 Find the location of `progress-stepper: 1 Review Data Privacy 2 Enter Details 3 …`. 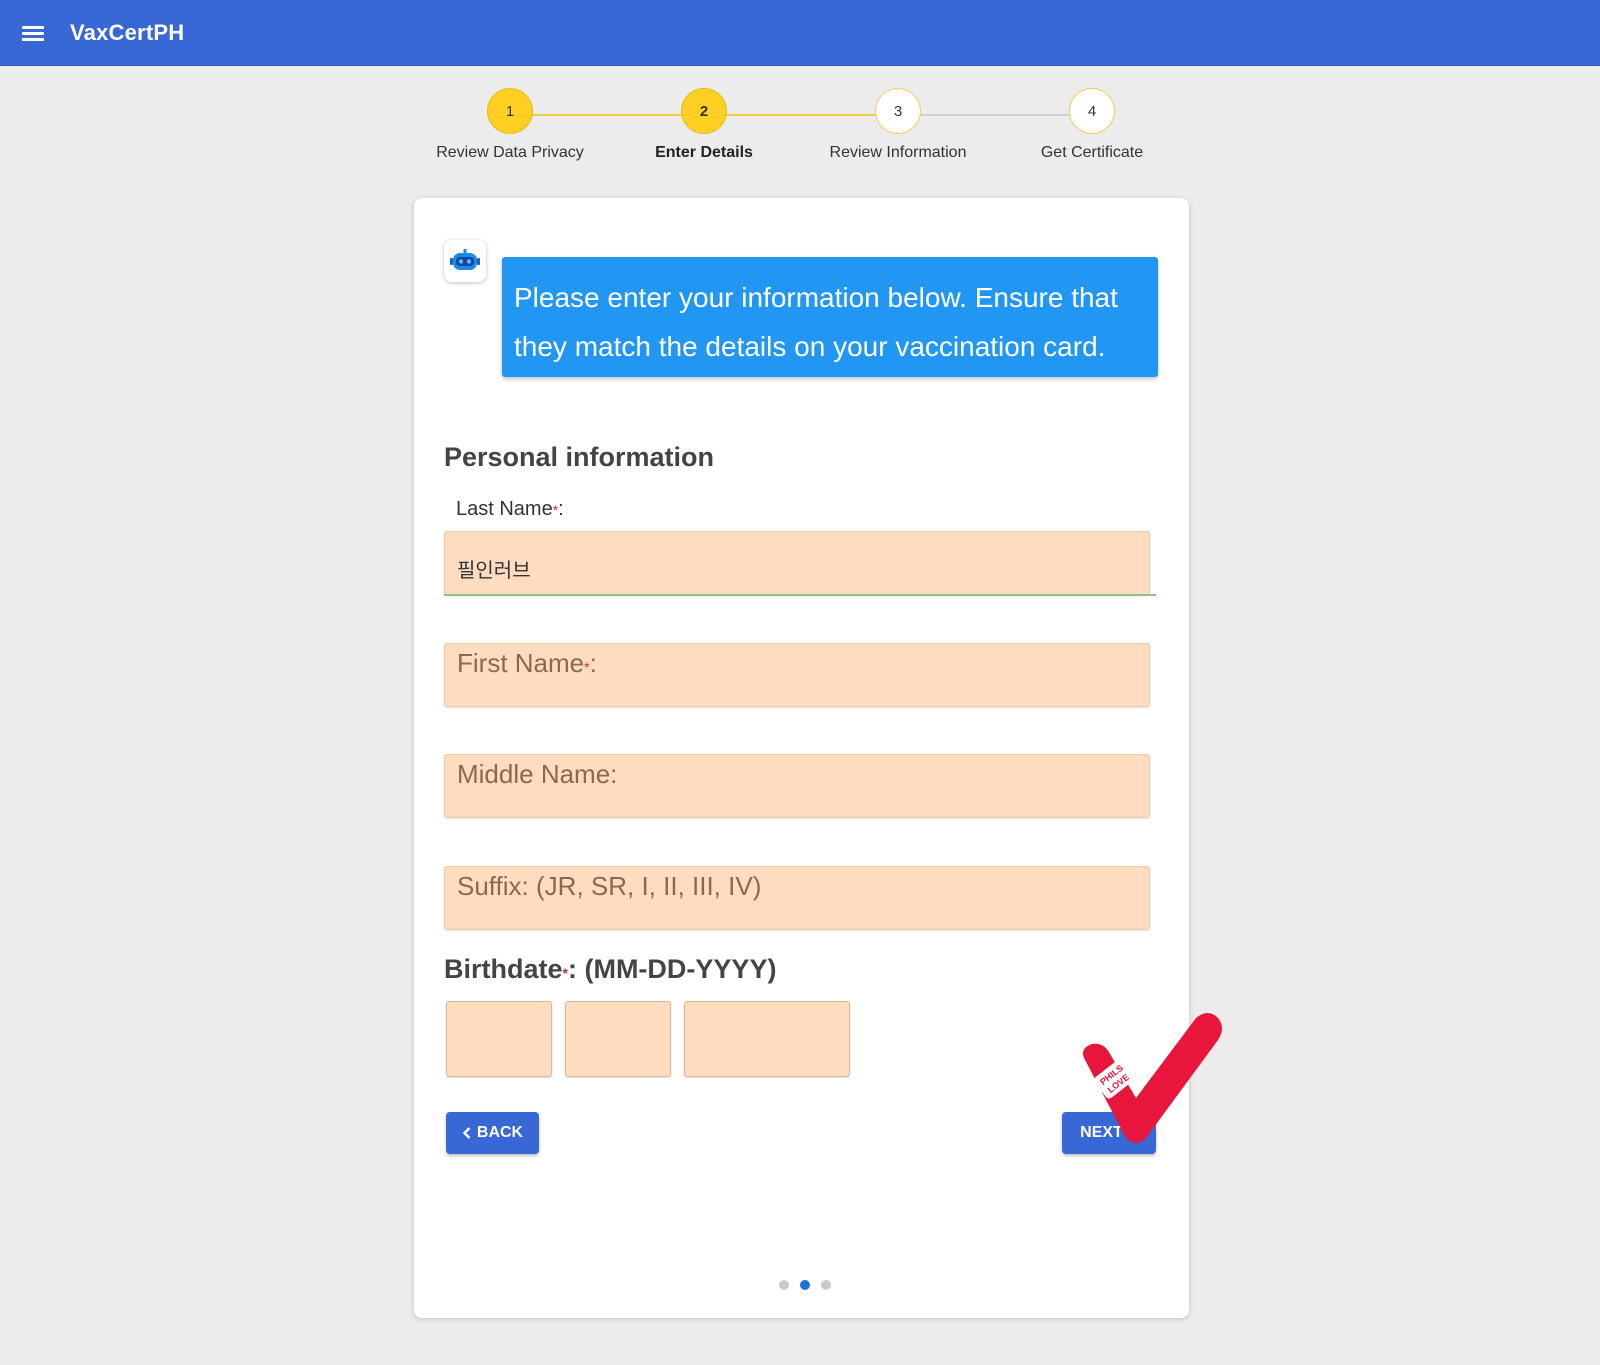

progress-stepper: 1 Review Data Privacy 2 Enter Details 3 … is located at coordinates (800, 133).